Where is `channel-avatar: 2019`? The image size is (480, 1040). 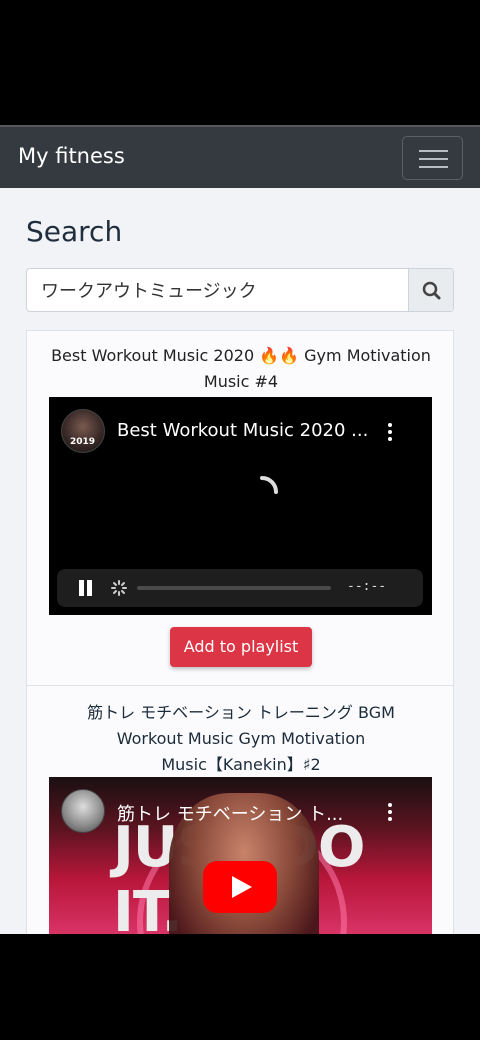 channel-avatar: 2019 is located at coordinates (83, 431).